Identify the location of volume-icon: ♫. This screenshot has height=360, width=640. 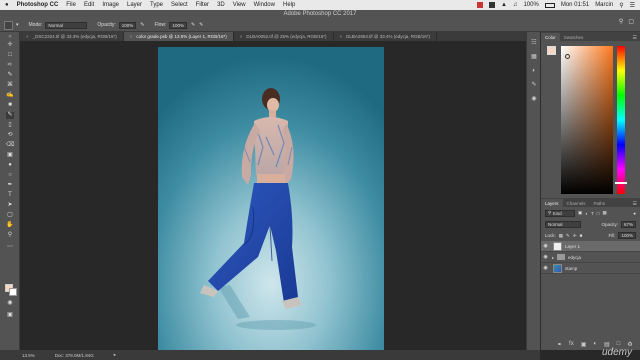
(515, 5).